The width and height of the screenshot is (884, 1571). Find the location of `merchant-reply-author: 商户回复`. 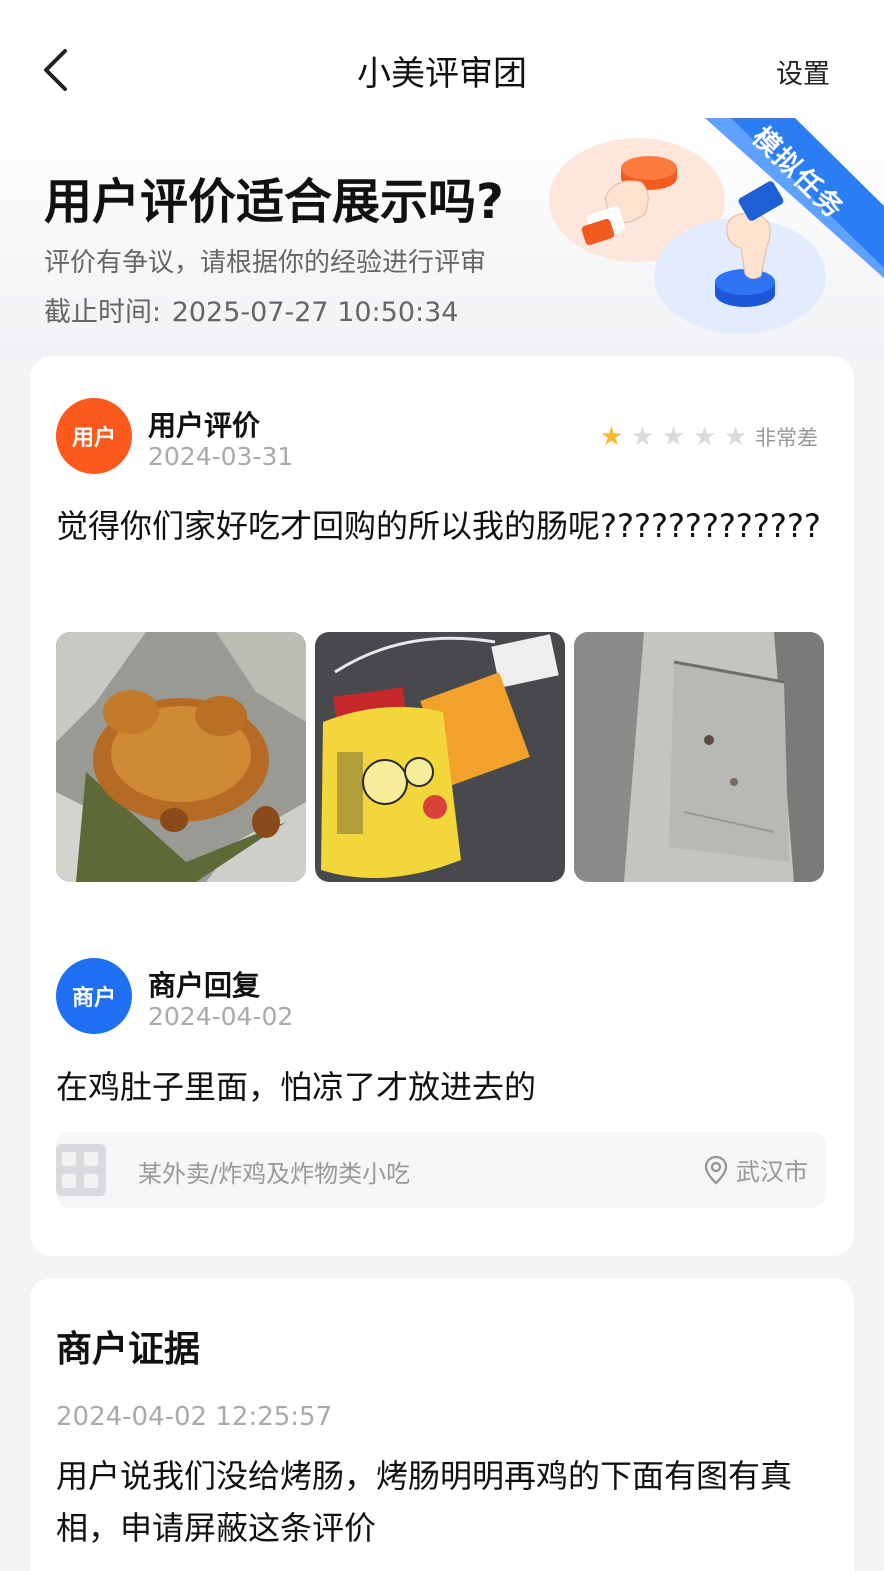

merchant-reply-author: 商户回复 is located at coordinates (204, 985).